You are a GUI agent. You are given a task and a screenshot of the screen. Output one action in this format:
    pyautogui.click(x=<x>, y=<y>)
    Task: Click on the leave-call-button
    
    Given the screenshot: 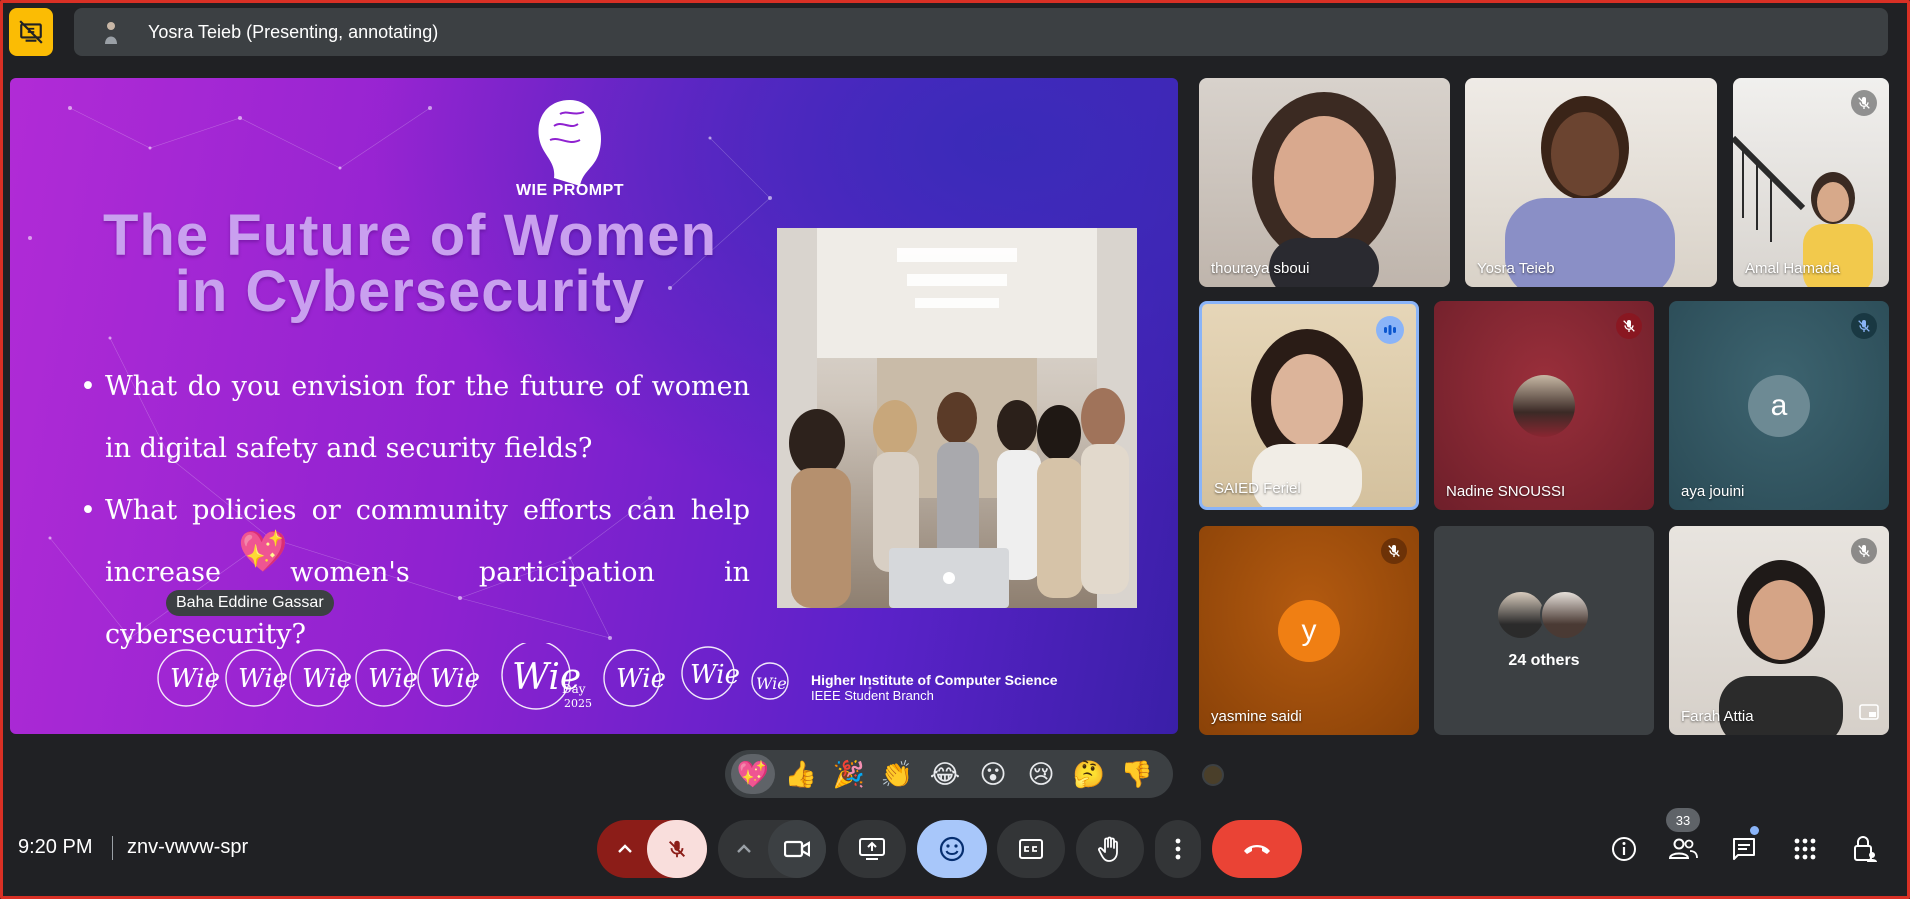 What is the action you would take?
    pyautogui.click(x=1257, y=849)
    